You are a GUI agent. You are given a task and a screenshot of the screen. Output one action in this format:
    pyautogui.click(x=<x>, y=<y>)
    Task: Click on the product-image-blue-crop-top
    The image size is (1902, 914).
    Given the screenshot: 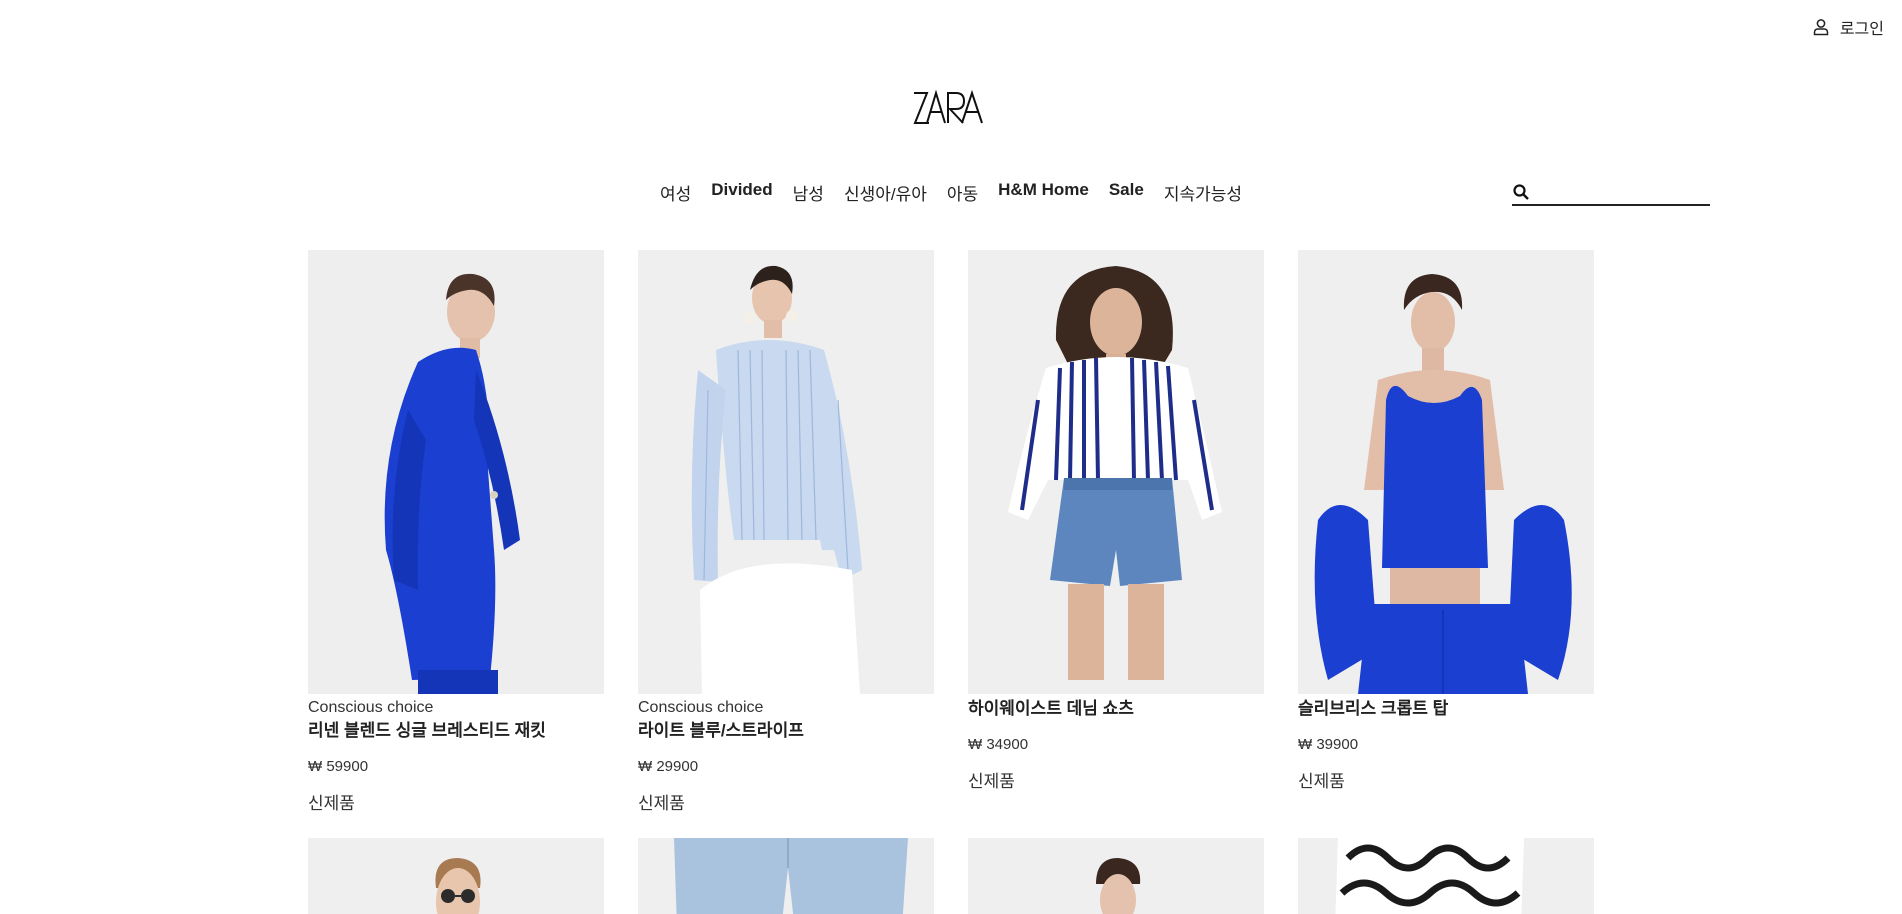 What is the action you would take?
    pyautogui.click(x=1446, y=472)
    